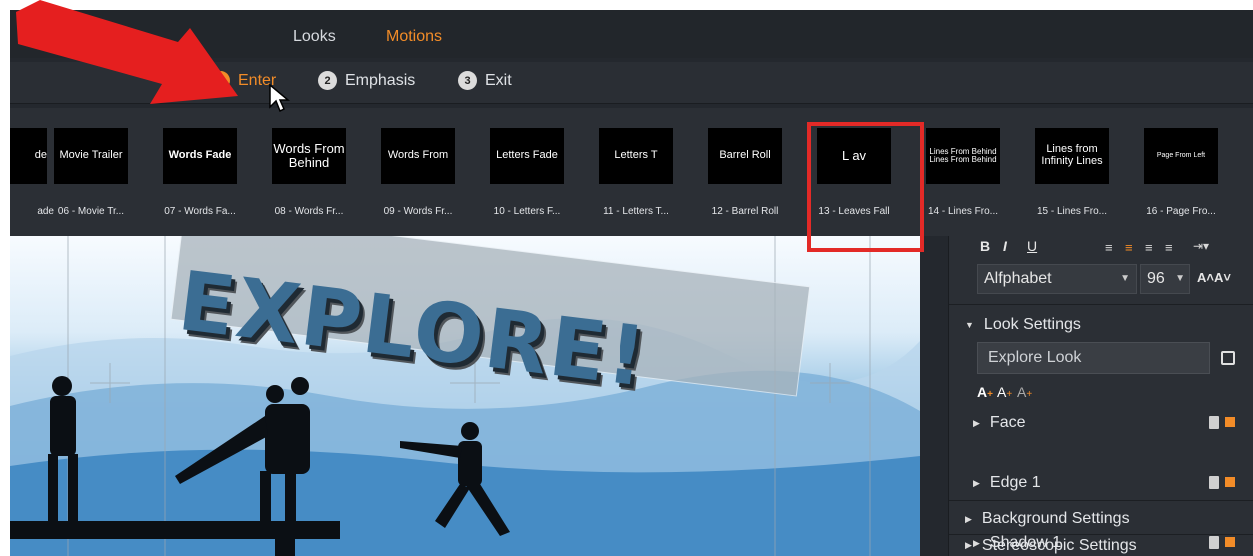 The image size is (1253, 556). Describe the element at coordinates (1169, 247) in the screenshot. I see `justify-icon: ≡` at that location.